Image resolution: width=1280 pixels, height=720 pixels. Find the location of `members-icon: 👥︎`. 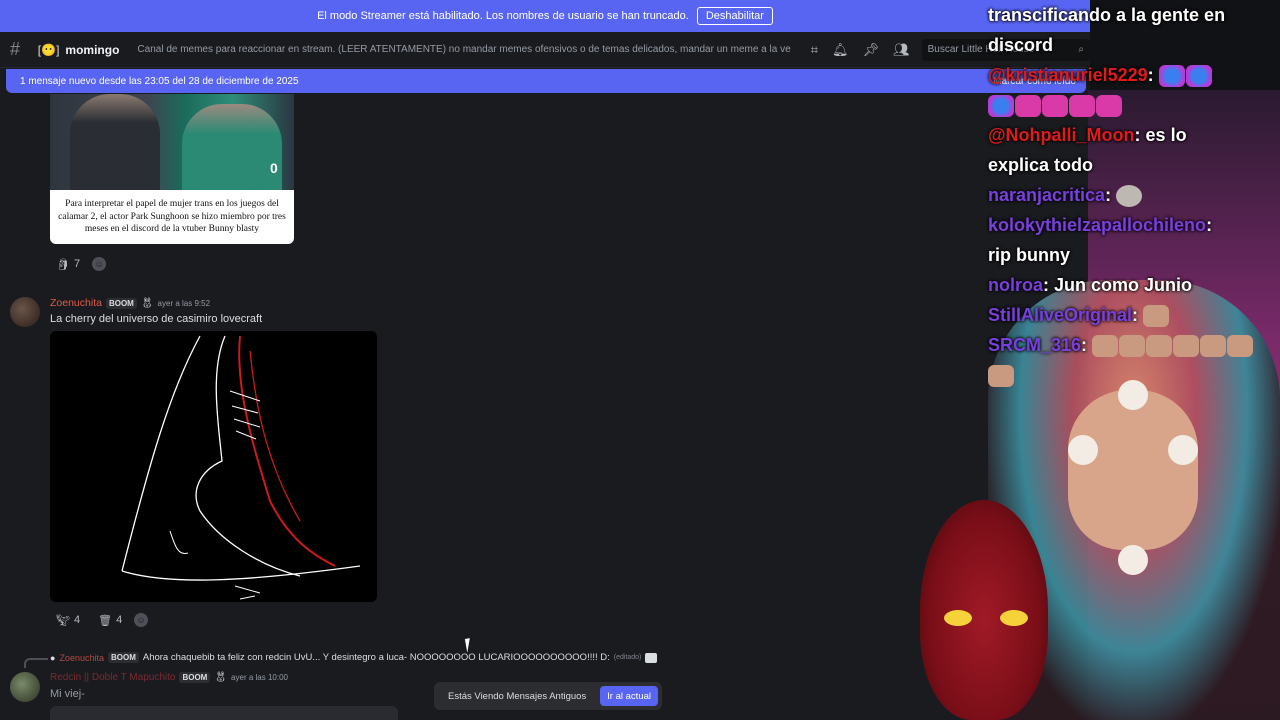

members-icon: 👥︎ is located at coordinates (901, 50).